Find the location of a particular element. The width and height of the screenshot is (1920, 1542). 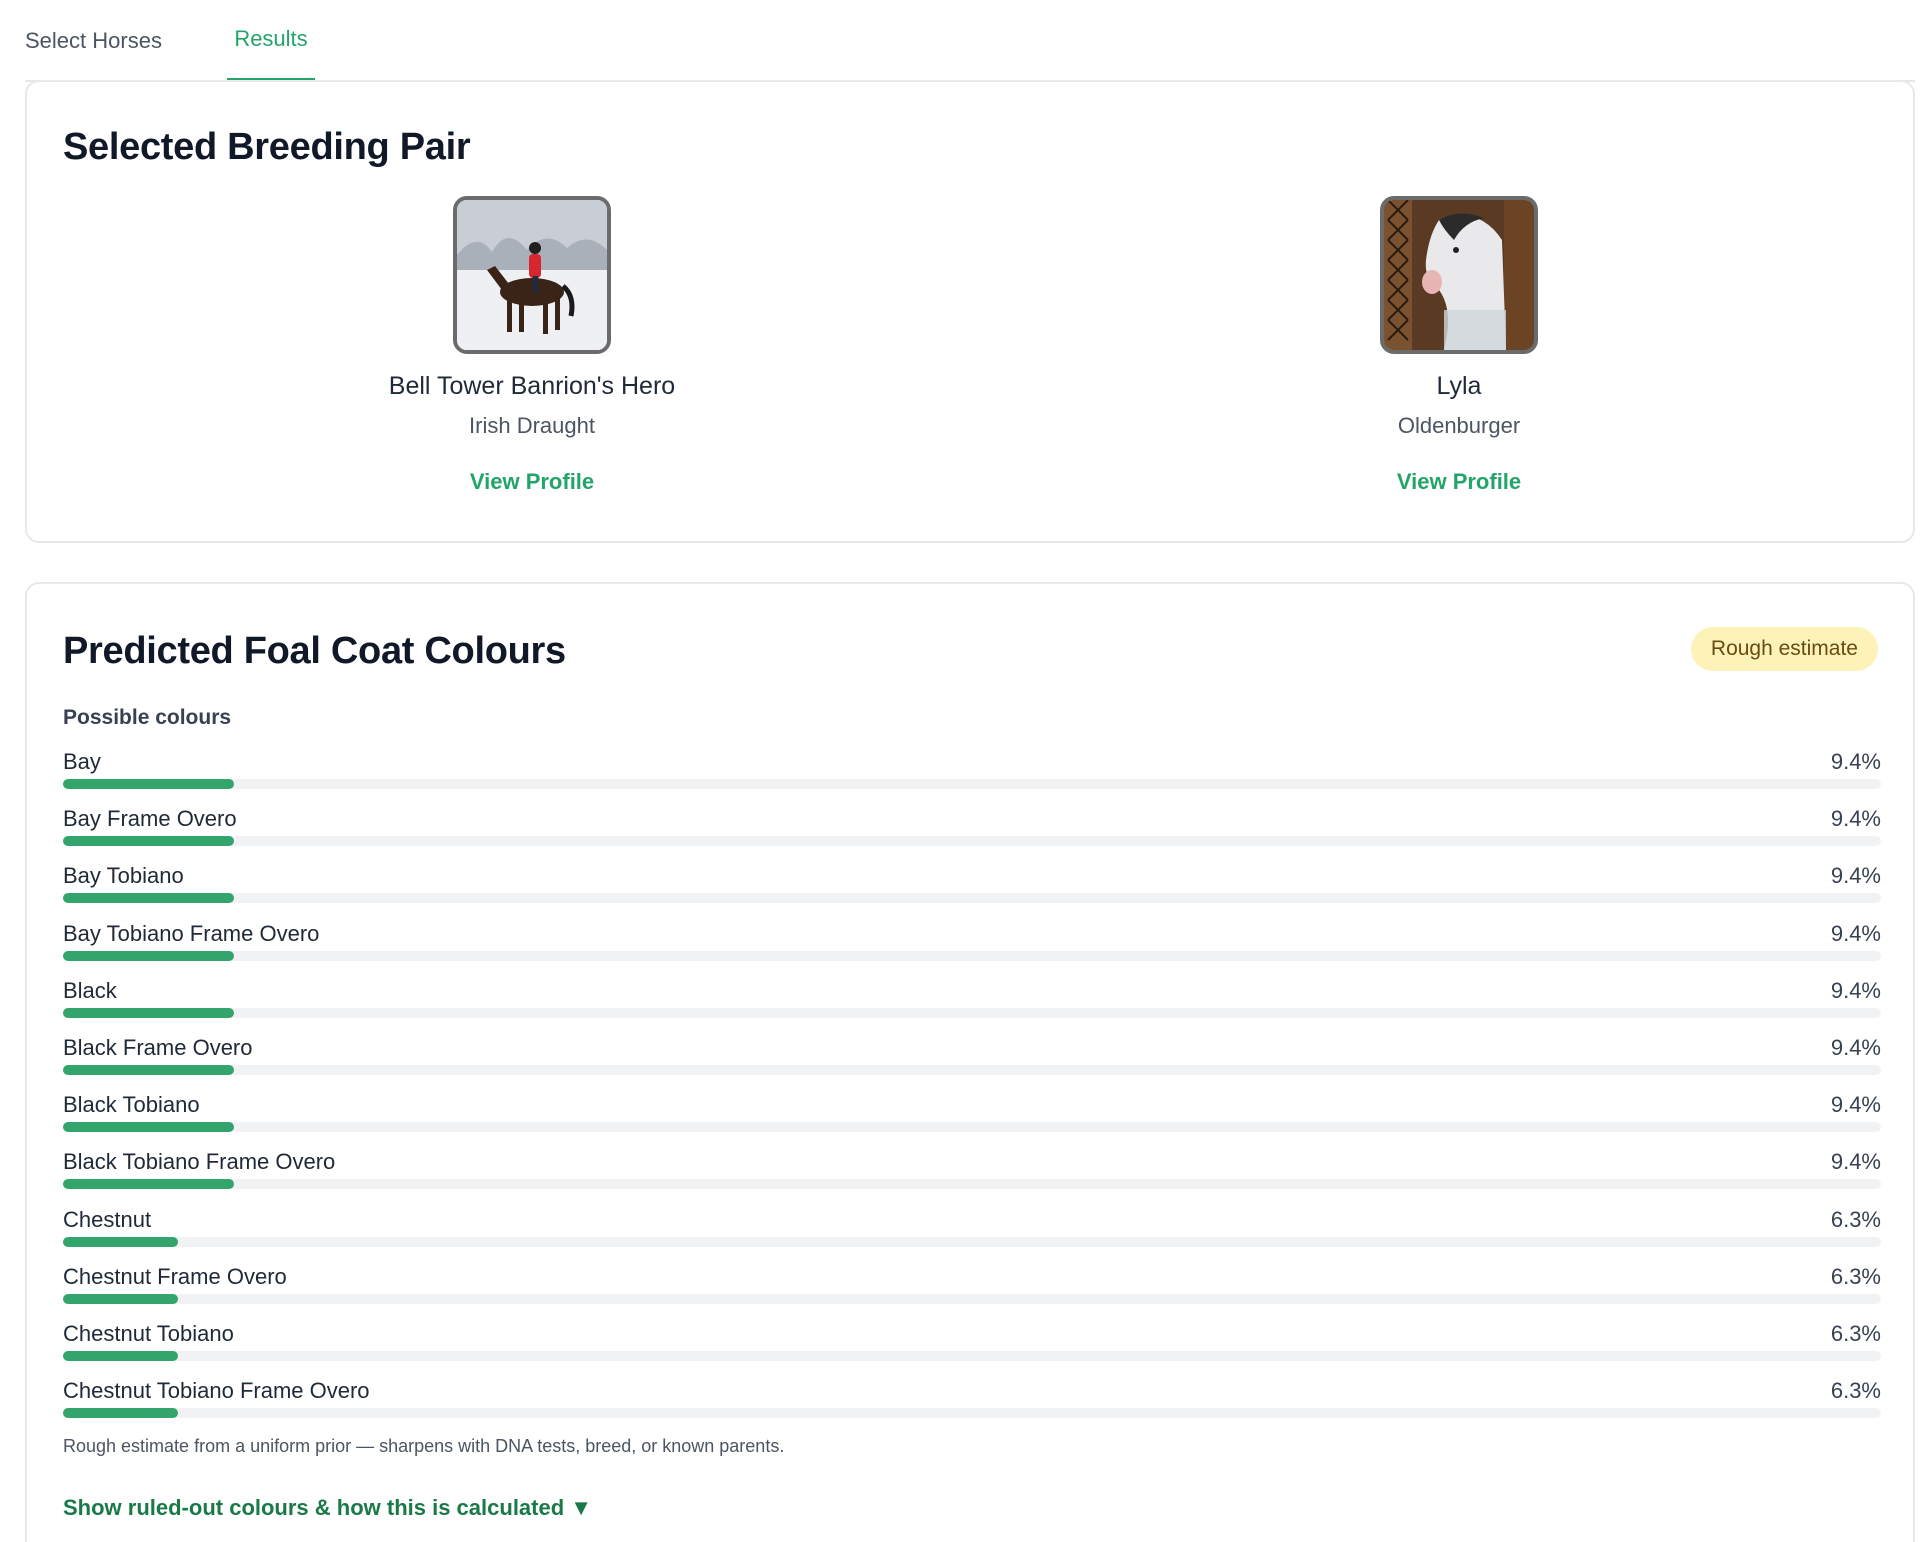

colour-row: Chestnut Tobiano Frame Overo 6.3% is located at coordinates (972, 1406).